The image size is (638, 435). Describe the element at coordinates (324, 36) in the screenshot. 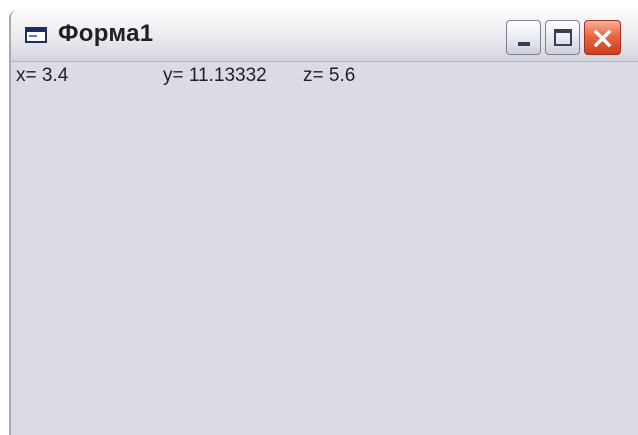

I see `title-bar: Форма1` at that location.